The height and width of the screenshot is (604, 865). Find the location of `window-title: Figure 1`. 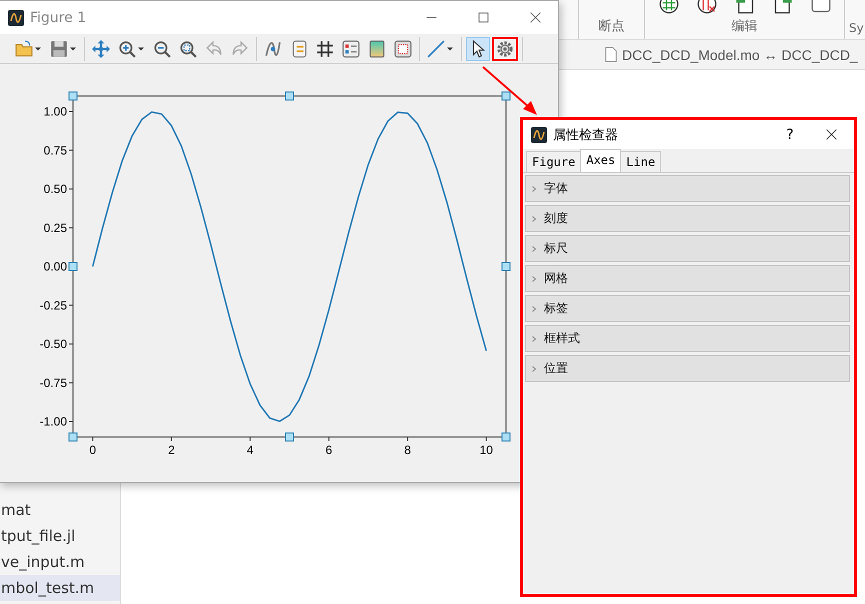

window-title: Figure 1 is located at coordinates (59, 18).